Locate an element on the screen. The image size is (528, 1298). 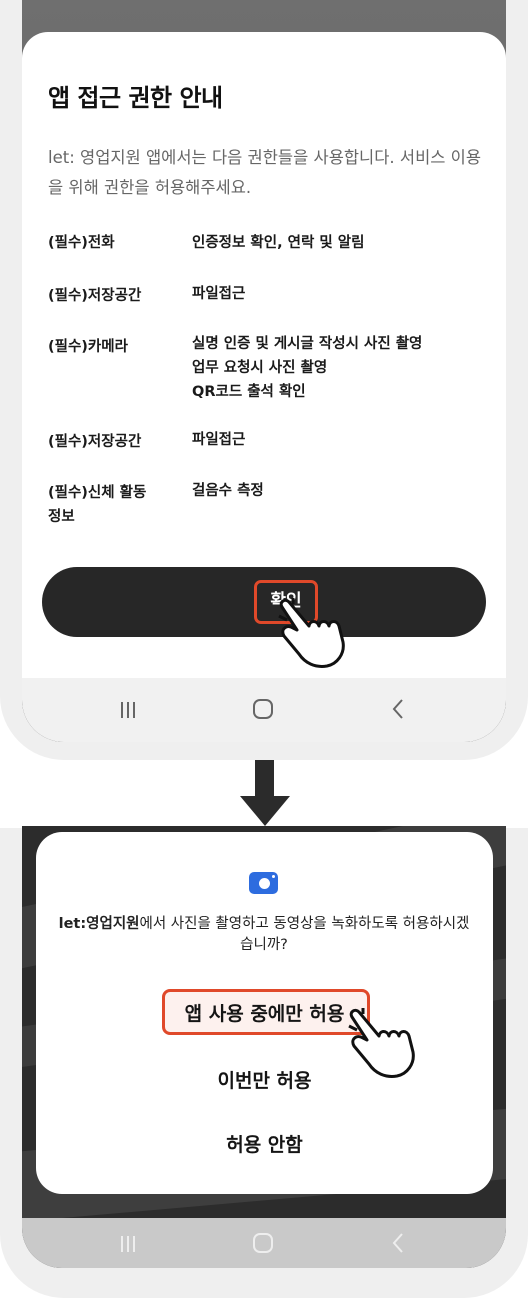
camera-flash is located at coordinates (273, 876).